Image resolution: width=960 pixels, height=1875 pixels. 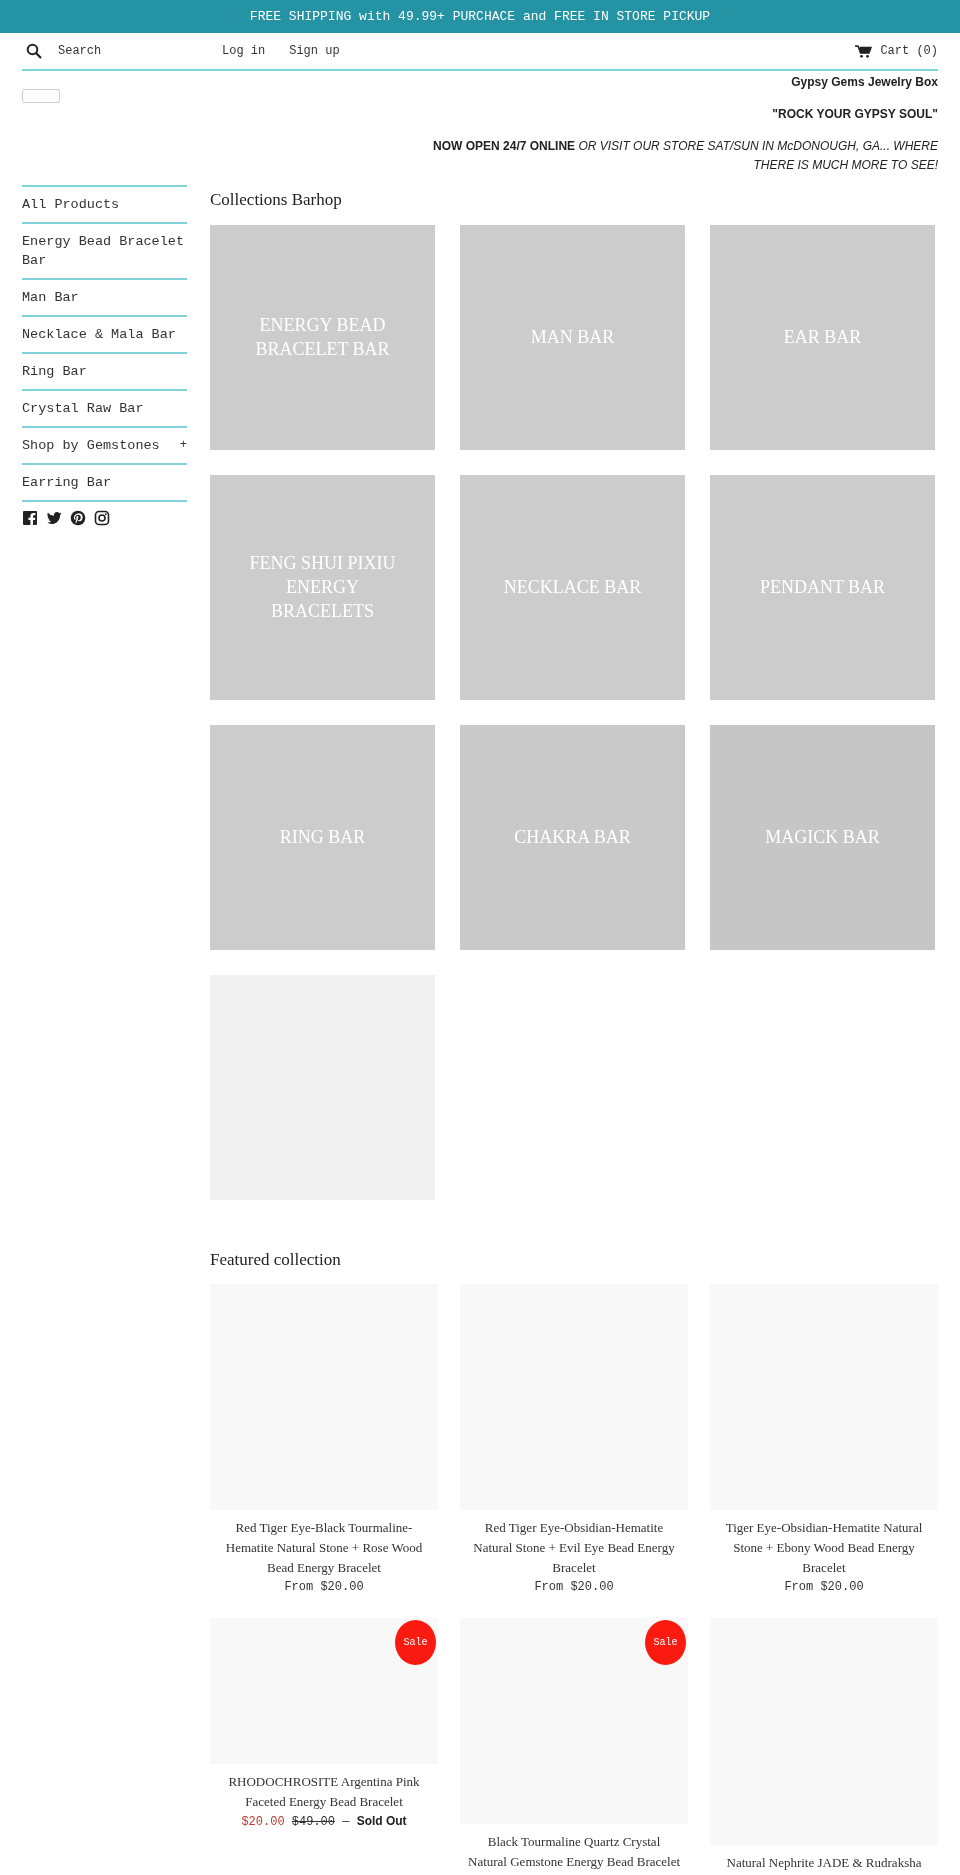 I want to click on sidebar-link: Energy Bead Bracelet Bar, so click(x=104, y=250).